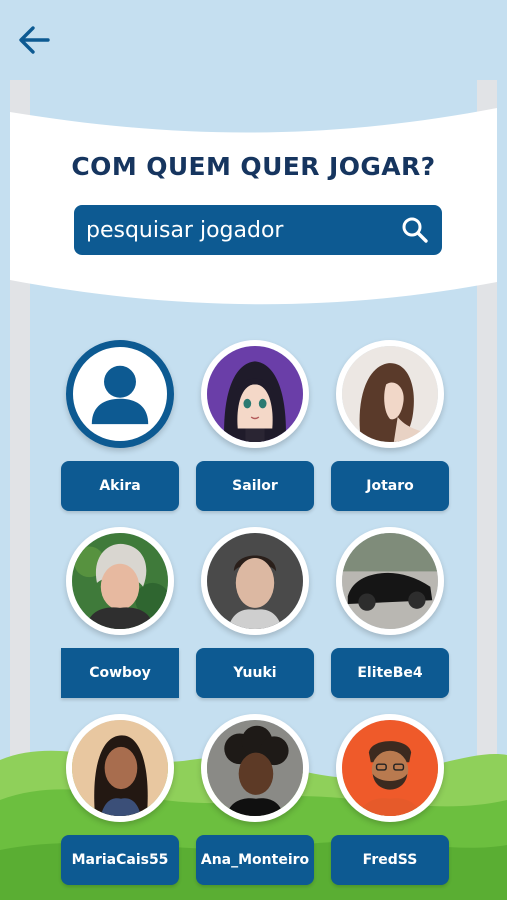 The image size is (507, 900). Describe the element at coordinates (390, 394) in the screenshot. I see `woman-photo-avatar` at that location.